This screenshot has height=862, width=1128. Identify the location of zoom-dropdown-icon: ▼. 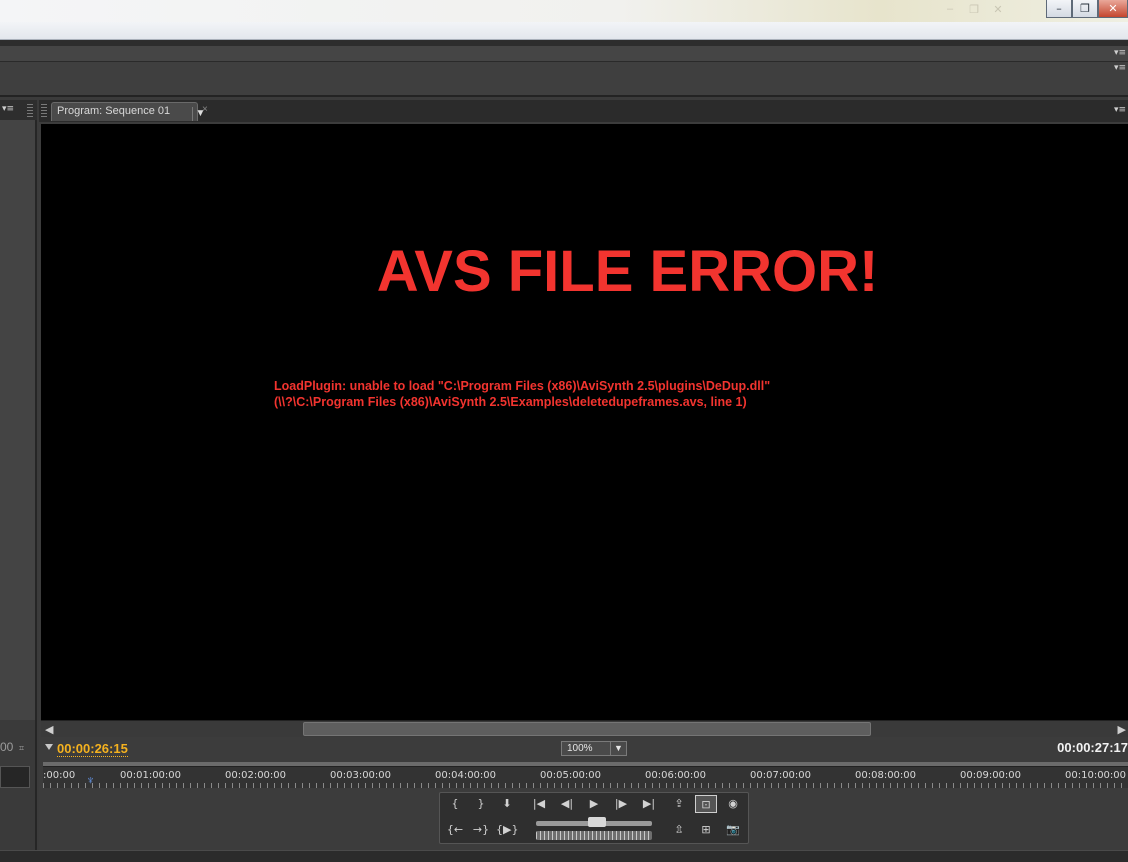
(618, 748).